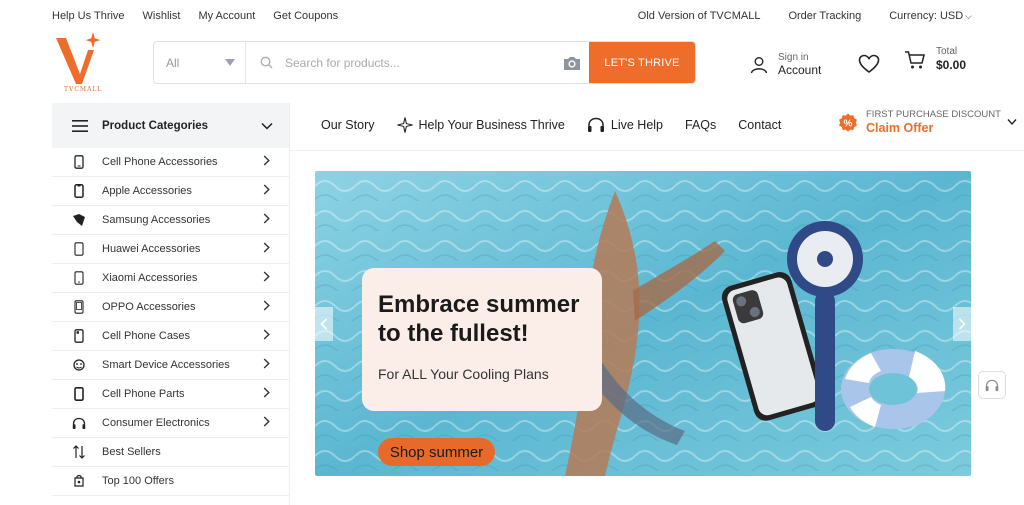  I want to click on samsung-icon, so click(79, 220).